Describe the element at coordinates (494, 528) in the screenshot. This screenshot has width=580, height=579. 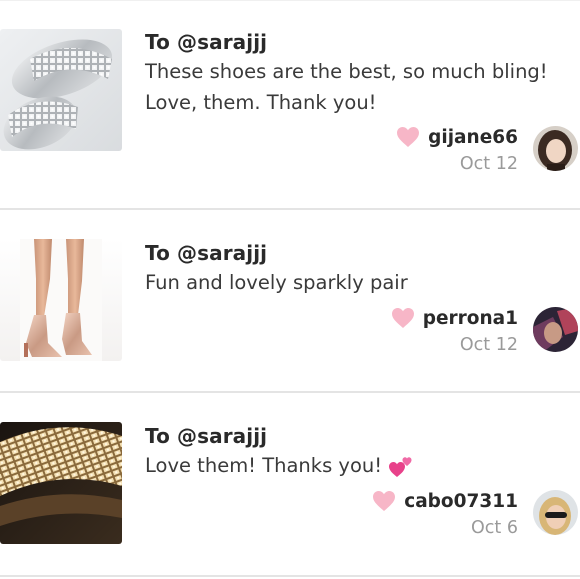
I see `review-date: Oct 6` at that location.